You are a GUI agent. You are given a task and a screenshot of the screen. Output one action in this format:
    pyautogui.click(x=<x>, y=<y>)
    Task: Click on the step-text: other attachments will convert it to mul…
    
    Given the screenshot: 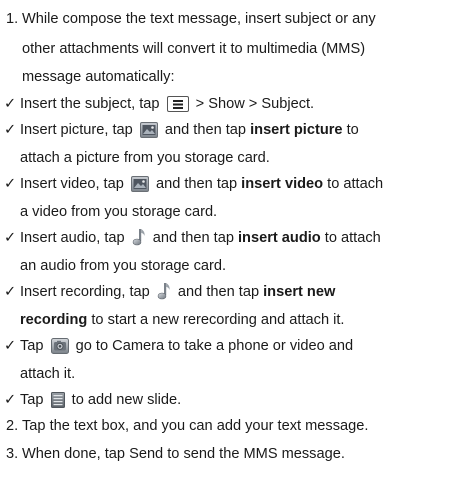 What is the action you would take?
    pyautogui.click(x=194, y=49)
    